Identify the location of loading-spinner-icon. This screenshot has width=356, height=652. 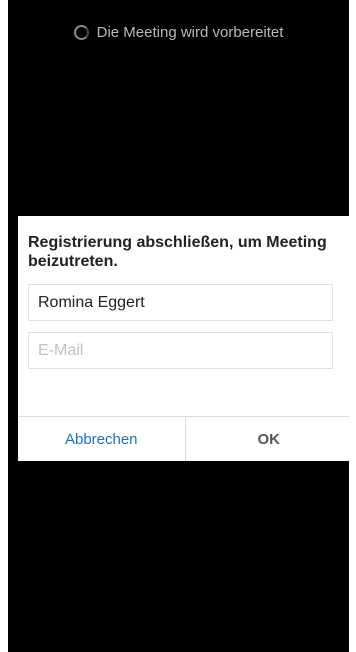
(81, 32).